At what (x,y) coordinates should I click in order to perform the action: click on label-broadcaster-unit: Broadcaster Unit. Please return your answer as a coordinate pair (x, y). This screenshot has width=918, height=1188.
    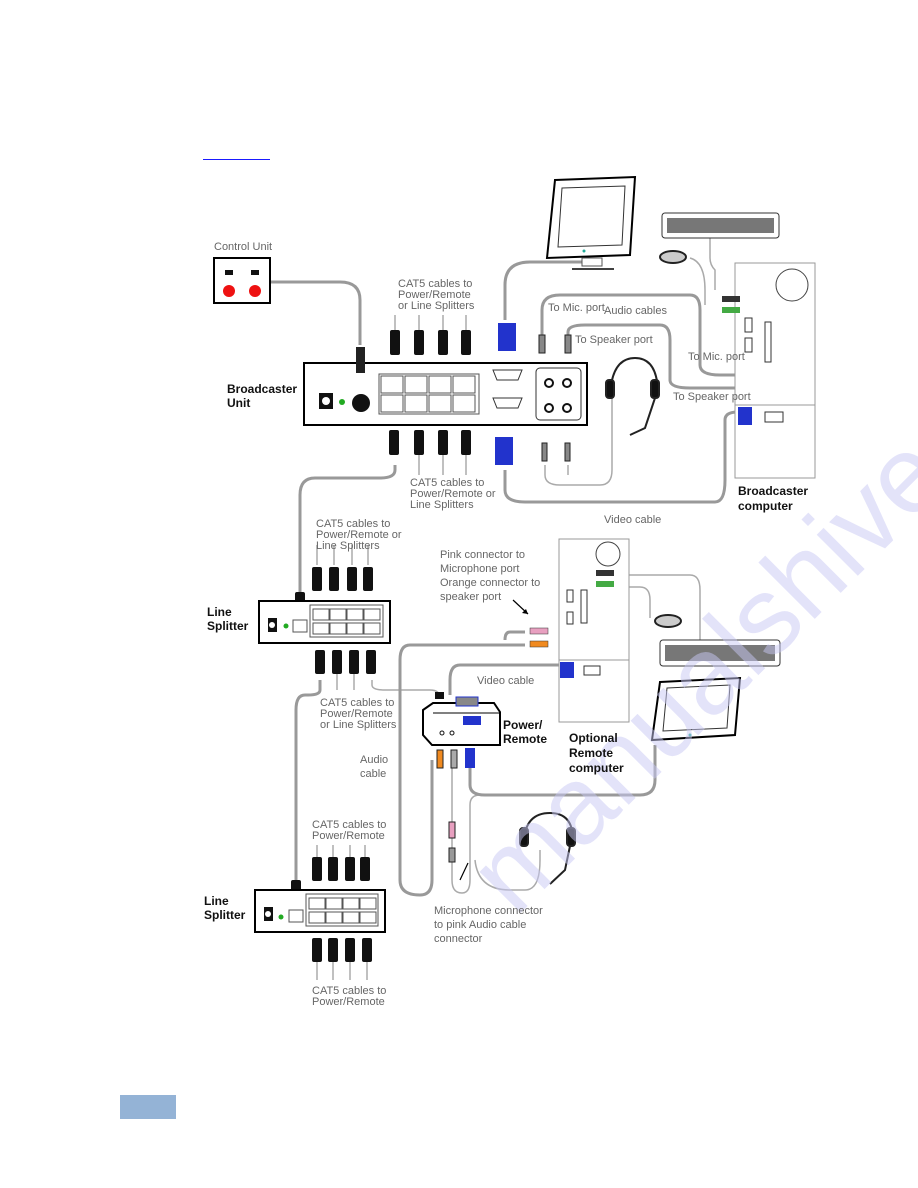
    Looking at the image, I should click on (262, 396).